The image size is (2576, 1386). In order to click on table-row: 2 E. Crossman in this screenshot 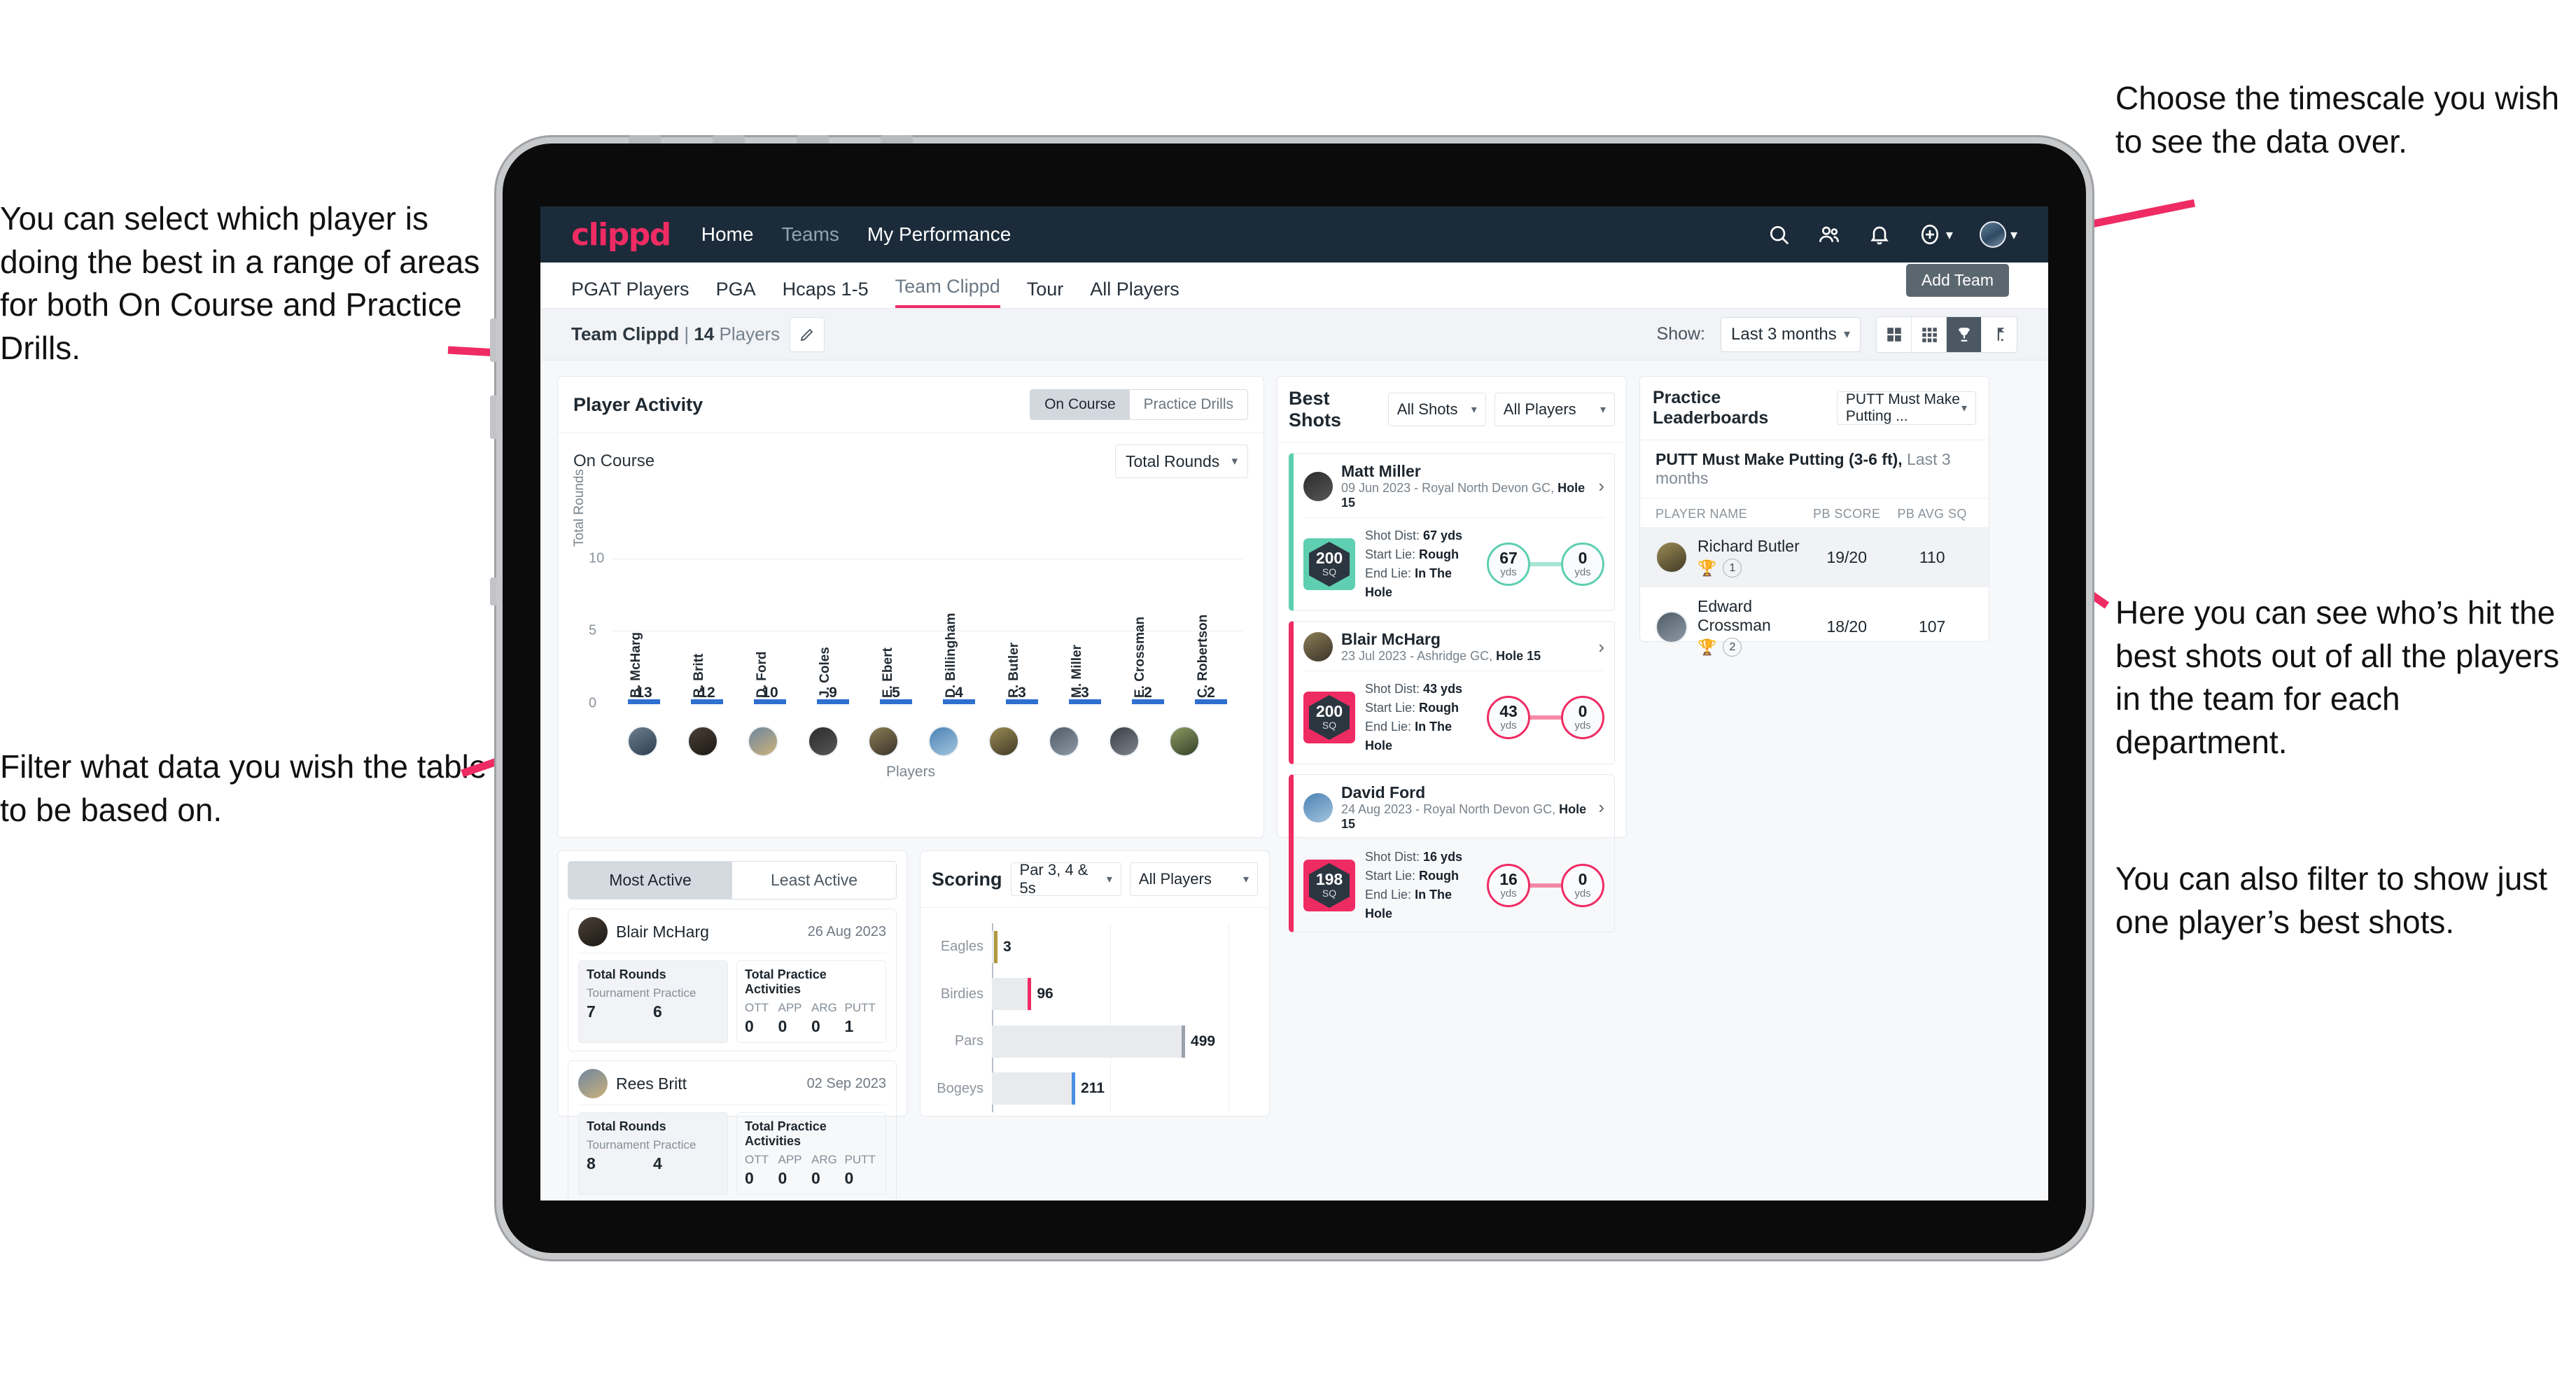, I will do `click(1148, 660)`.